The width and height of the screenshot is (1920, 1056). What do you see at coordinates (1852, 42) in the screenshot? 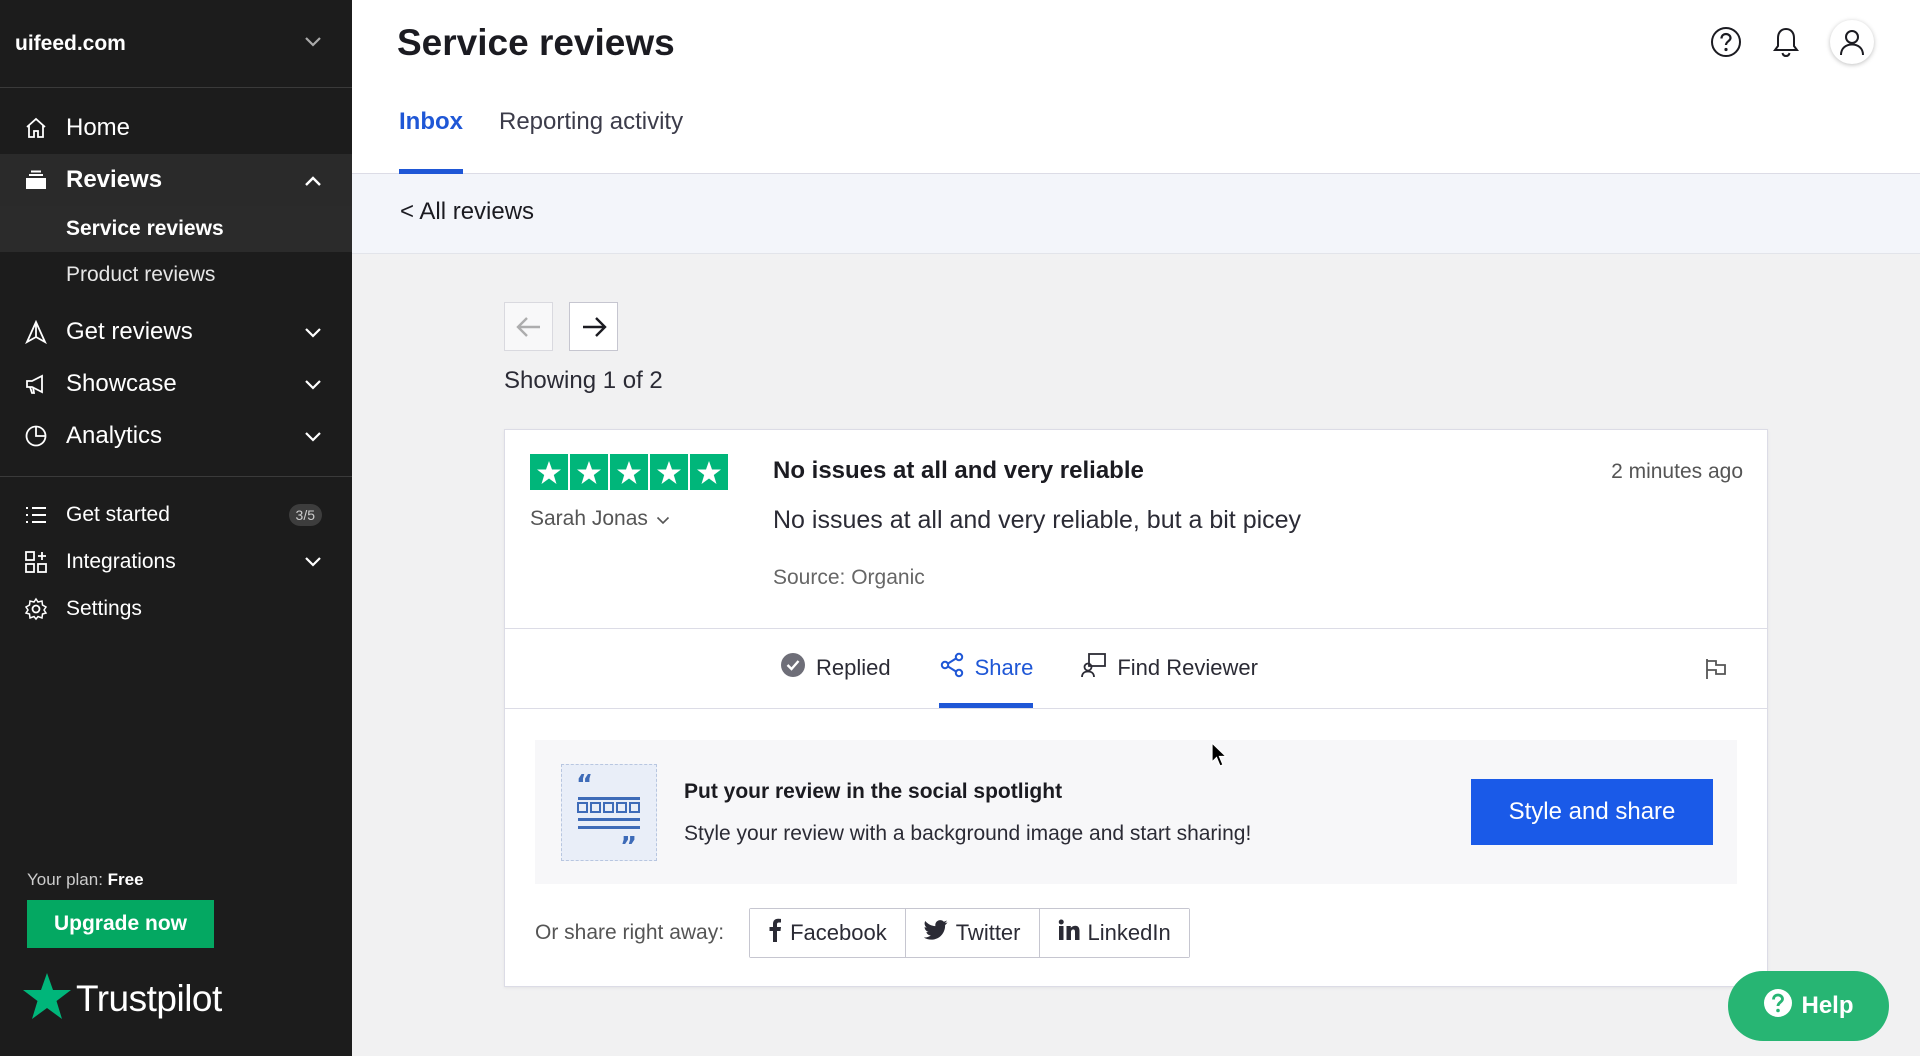
I see `avatar` at bounding box center [1852, 42].